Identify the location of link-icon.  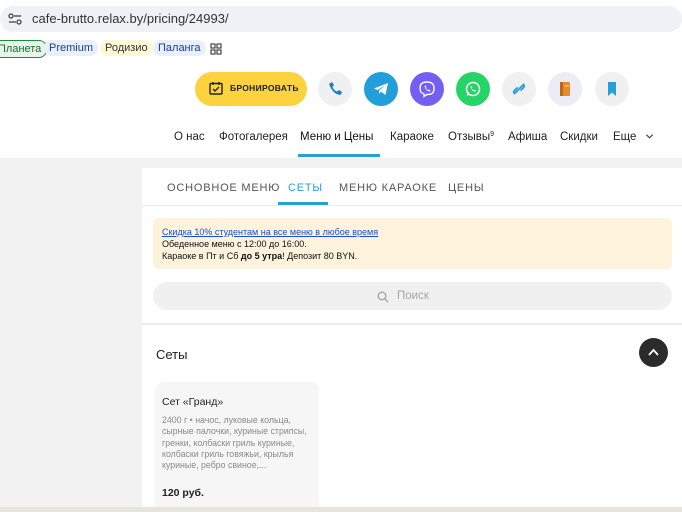
(519, 89).